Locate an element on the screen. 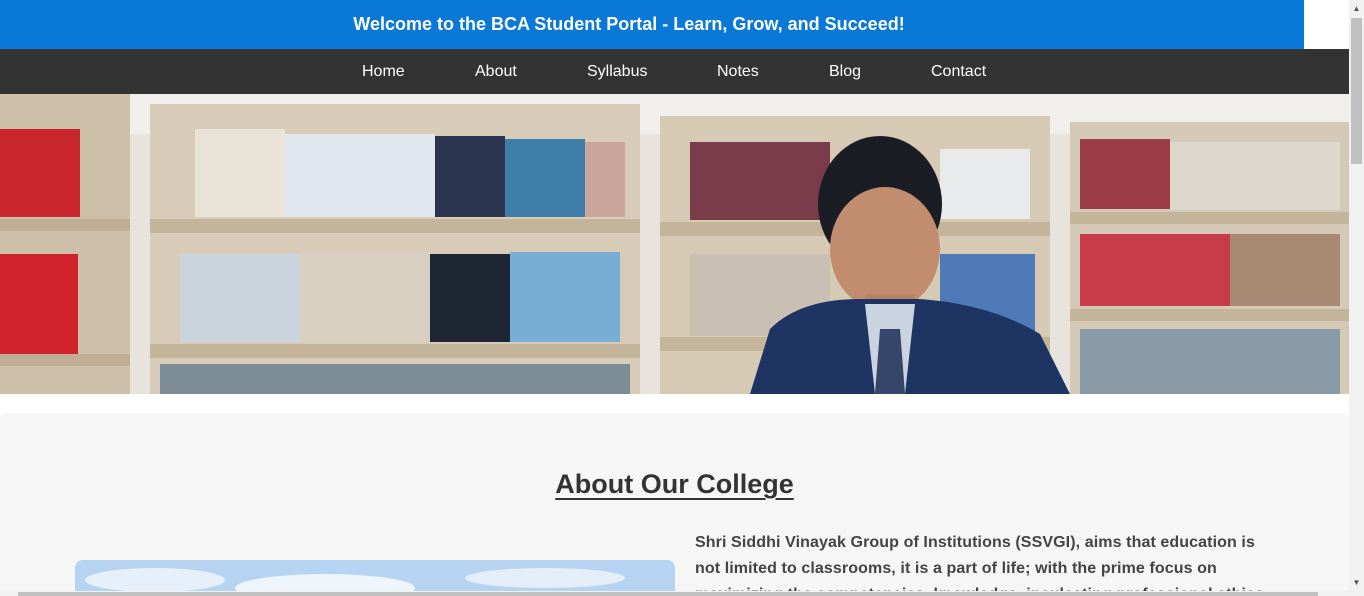 This screenshot has width=1364, height=596. vertical-scroll-thumb is located at coordinates (1356, 91).